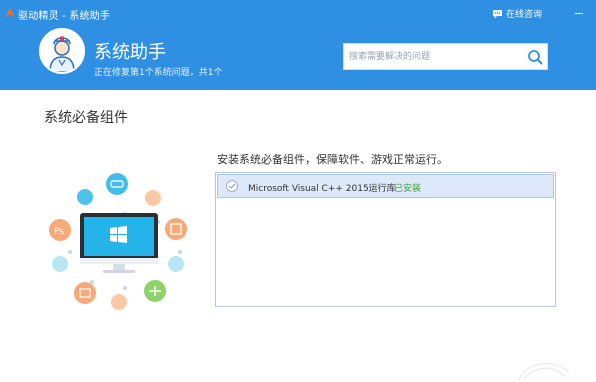 This screenshot has height=382, width=596. What do you see at coordinates (408, 189) in the screenshot?
I see `component-status: 已安装` at bounding box center [408, 189].